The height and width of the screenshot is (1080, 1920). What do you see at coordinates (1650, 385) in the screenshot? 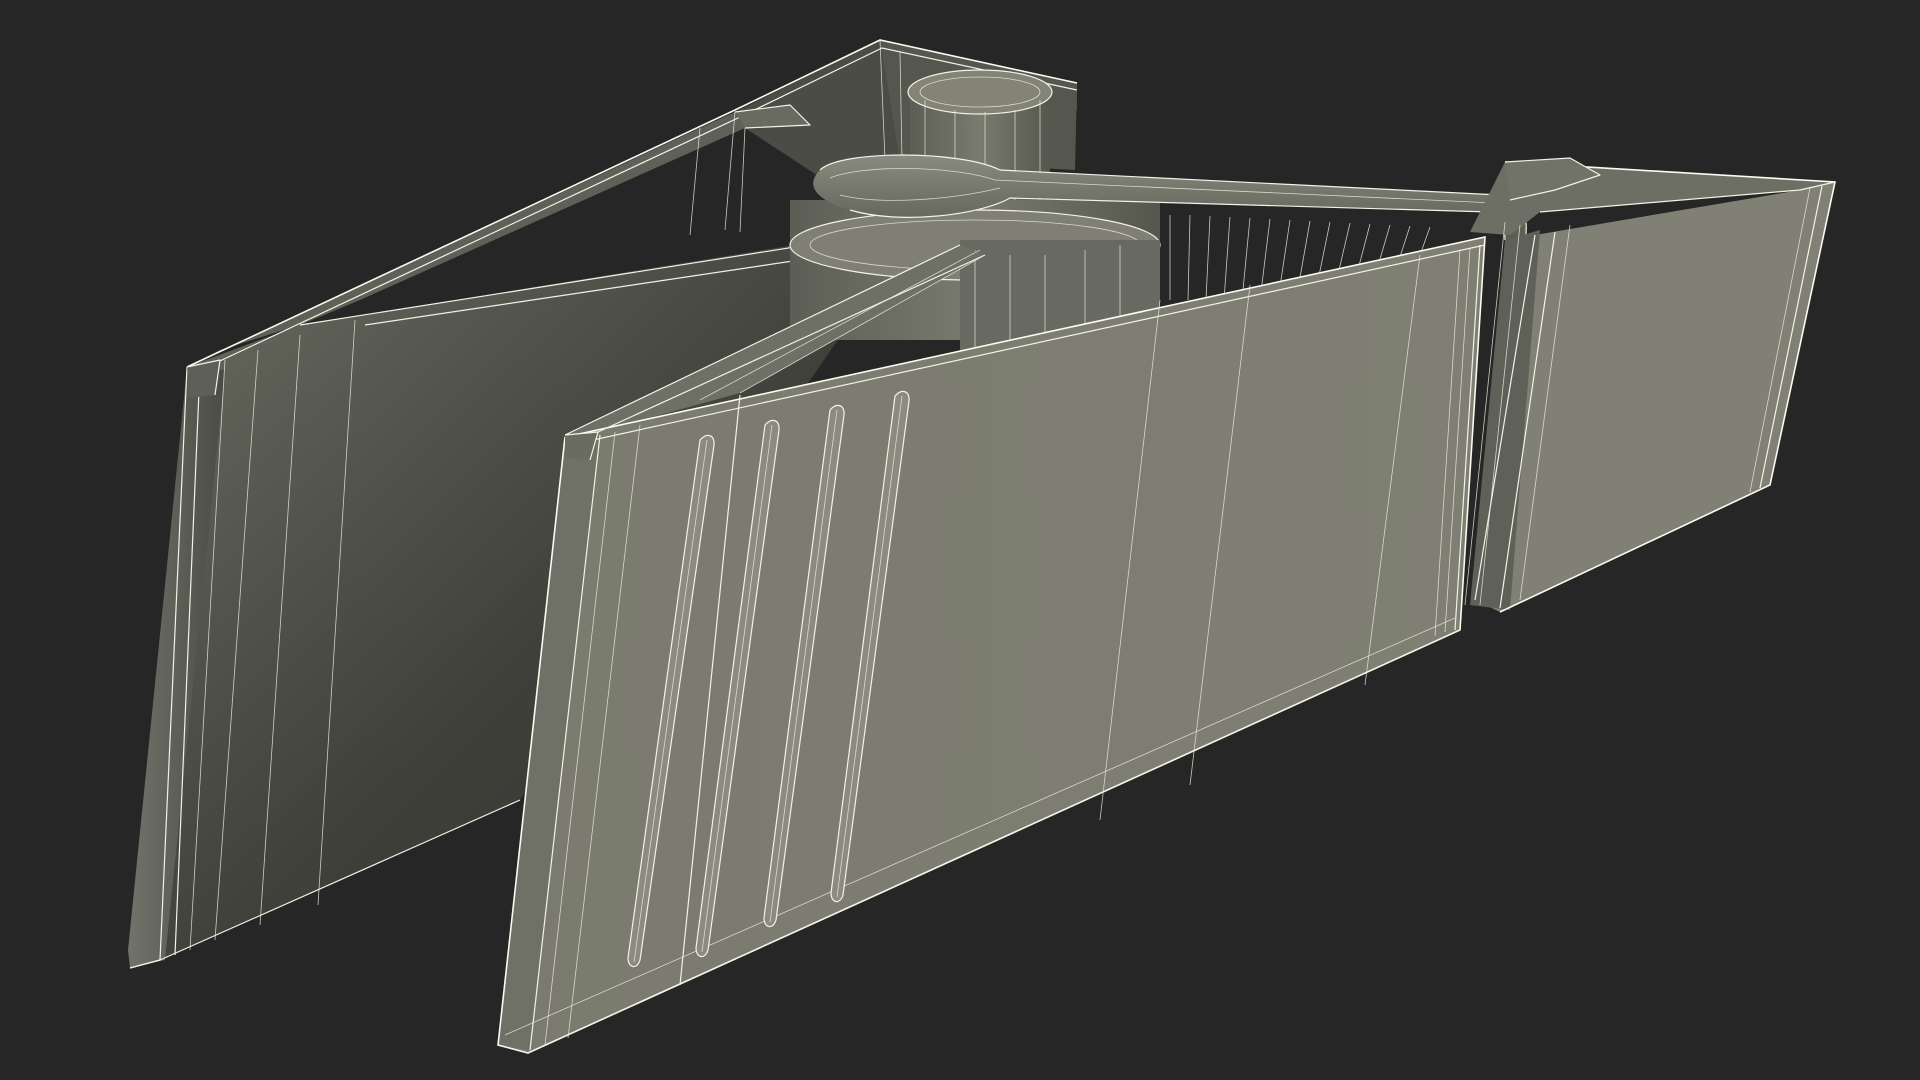
I see `front-arm-jaw-block` at bounding box center [1650, 385].